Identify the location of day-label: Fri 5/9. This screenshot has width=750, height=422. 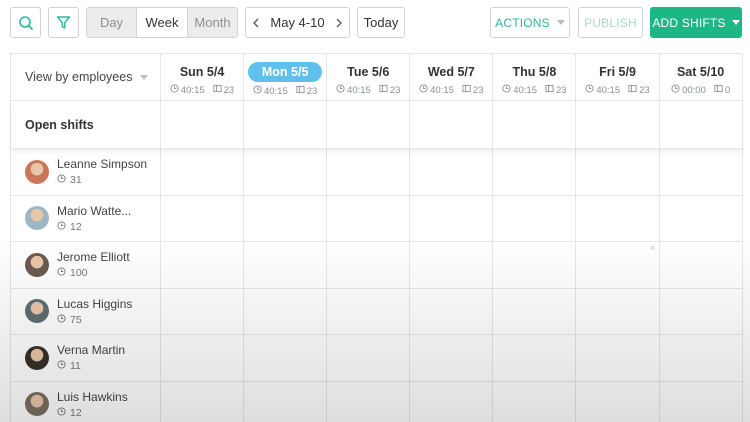
(617, 72).